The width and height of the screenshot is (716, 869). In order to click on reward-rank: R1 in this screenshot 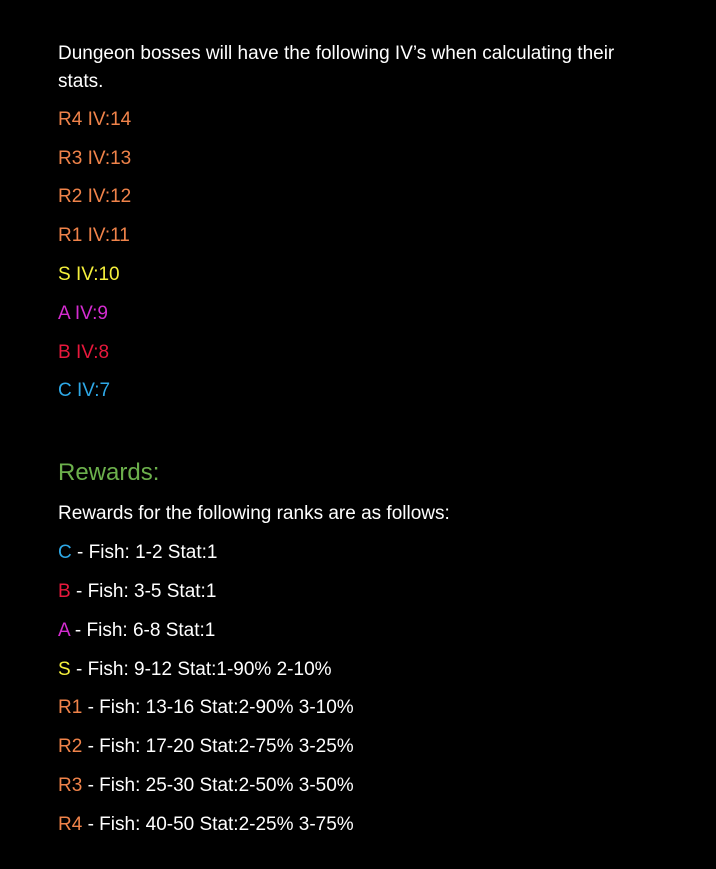, I will do `click(70, 707)`.